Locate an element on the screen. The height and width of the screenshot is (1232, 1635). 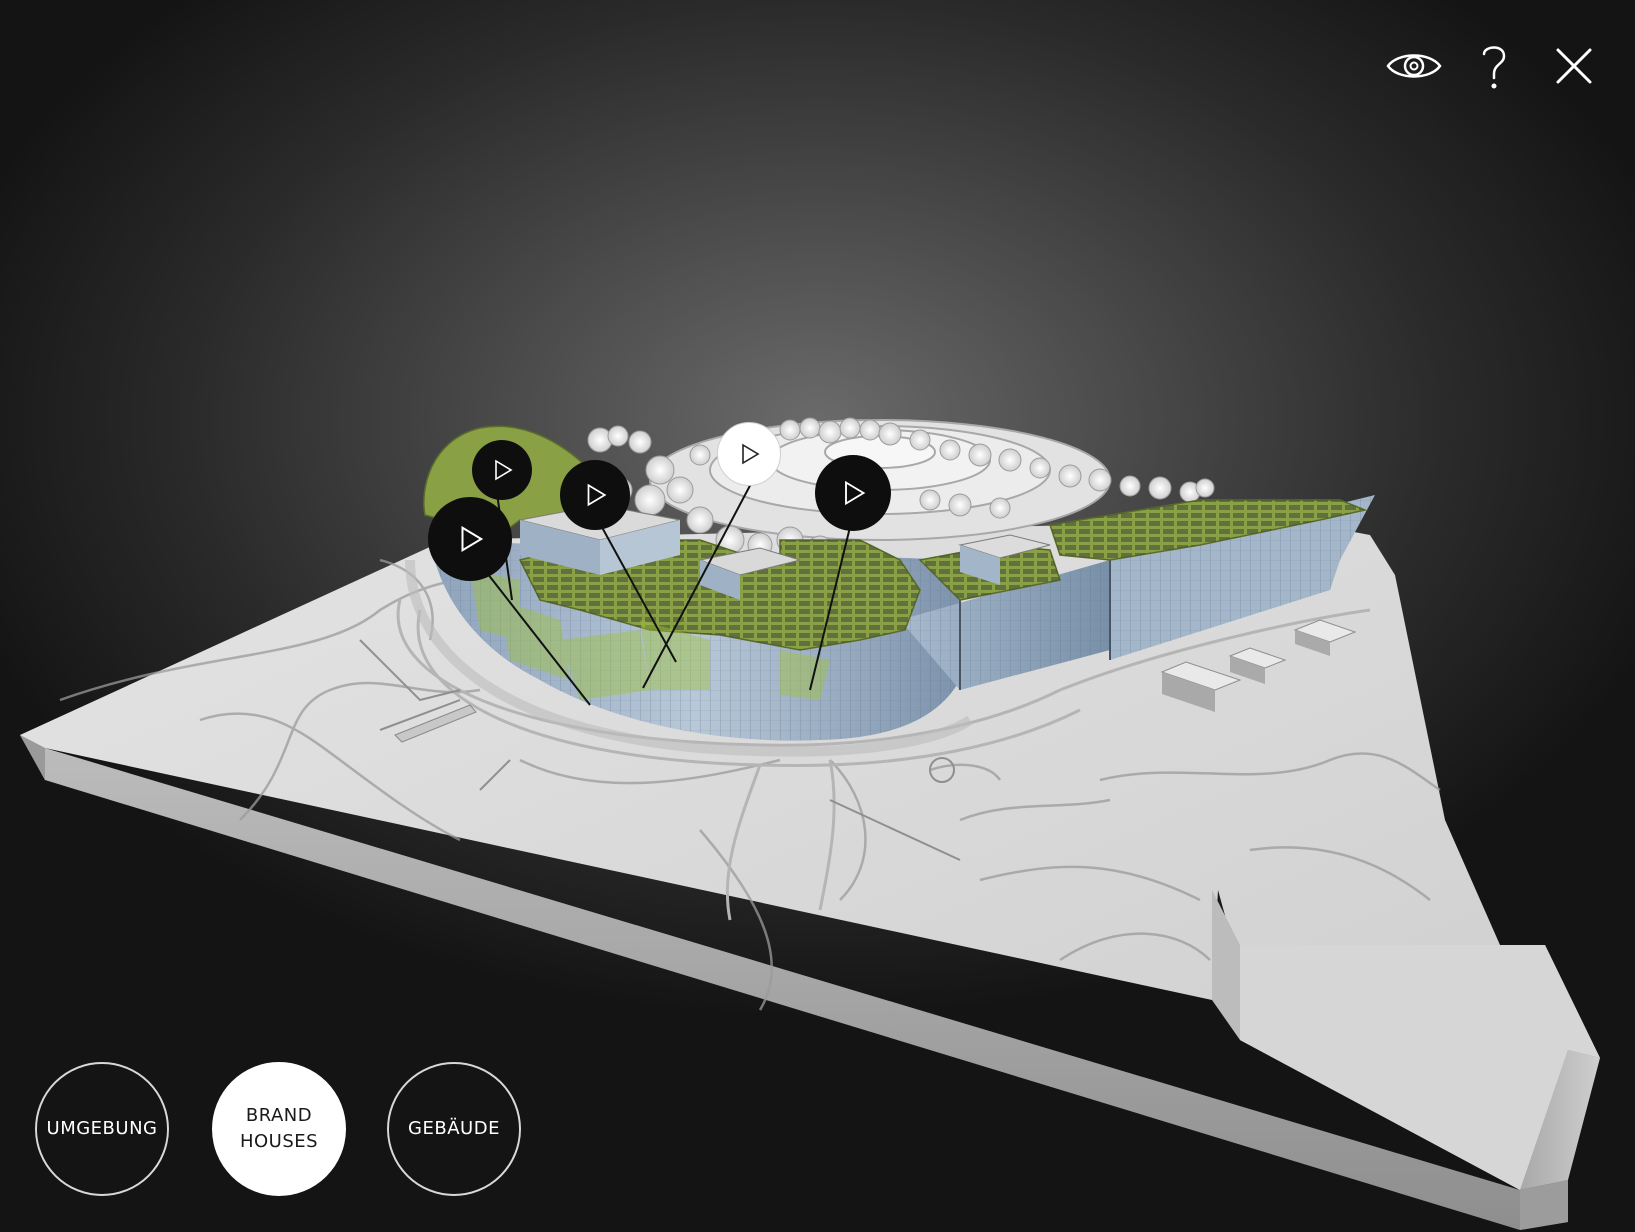
mode-button-brand-houses: BRAND HOUSES is located at coordinates (279, 1129).